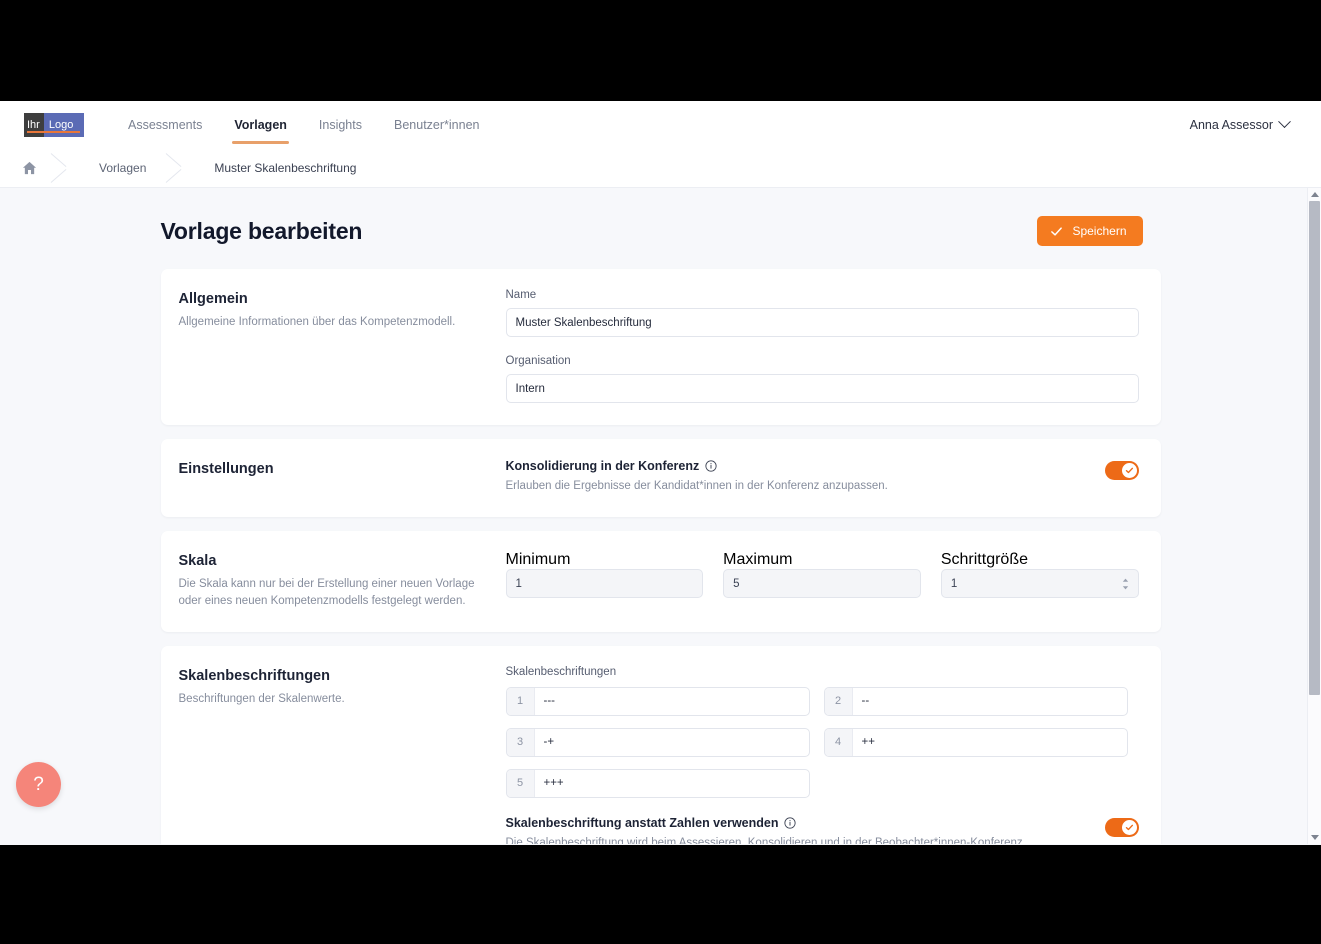 Image resolution: width=1321 pixels, height=944 pixels. I want to click on user-menu-label: Anna Assessor, so click(1231, 124).